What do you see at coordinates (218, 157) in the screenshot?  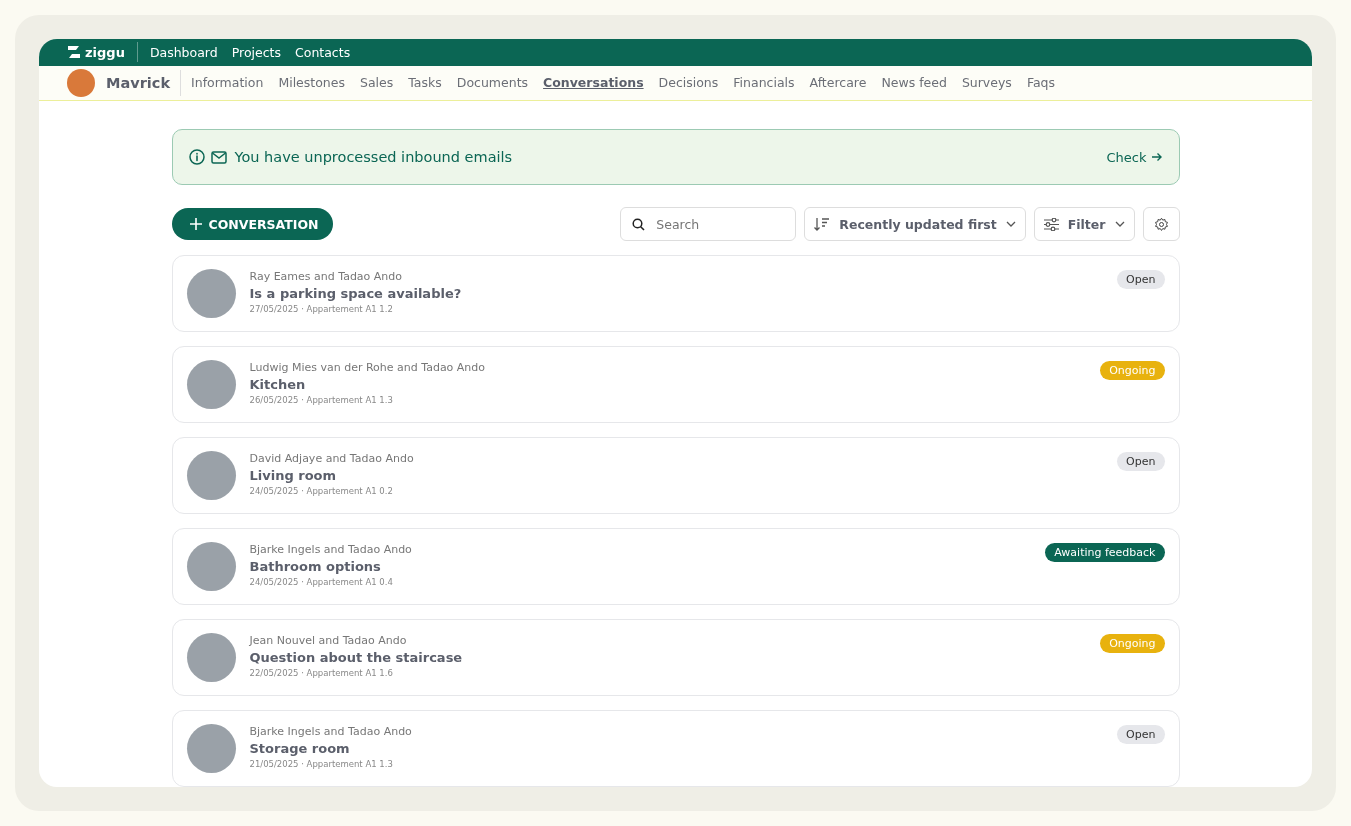 I see `mail-icon` at bounding box center [218, 157].